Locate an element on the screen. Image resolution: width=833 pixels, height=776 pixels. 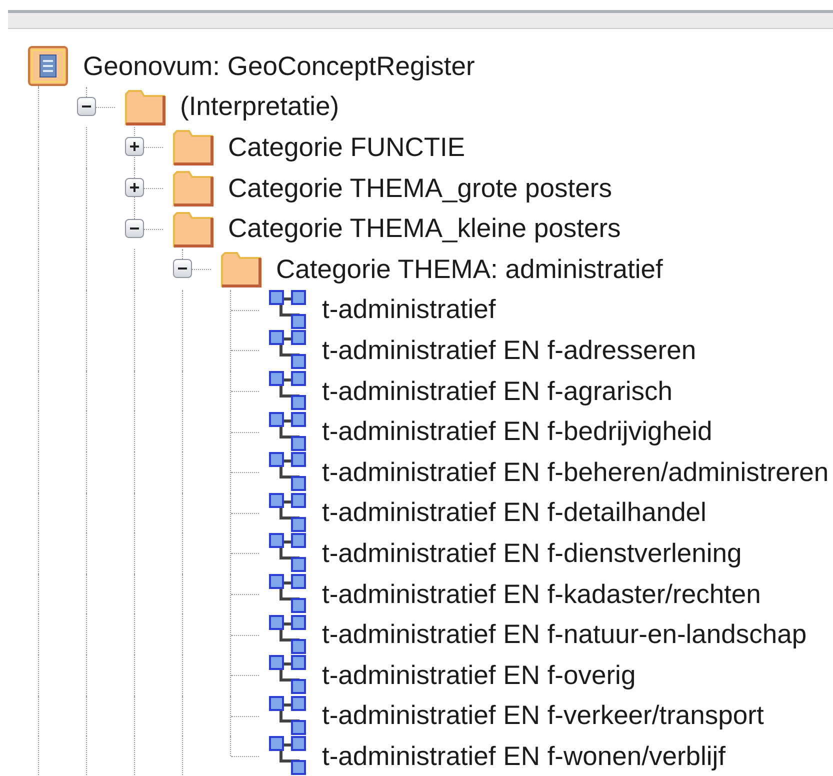
tree-item-label: Geonovum: GeoConceptRegister is located at coordinates (279, 66).